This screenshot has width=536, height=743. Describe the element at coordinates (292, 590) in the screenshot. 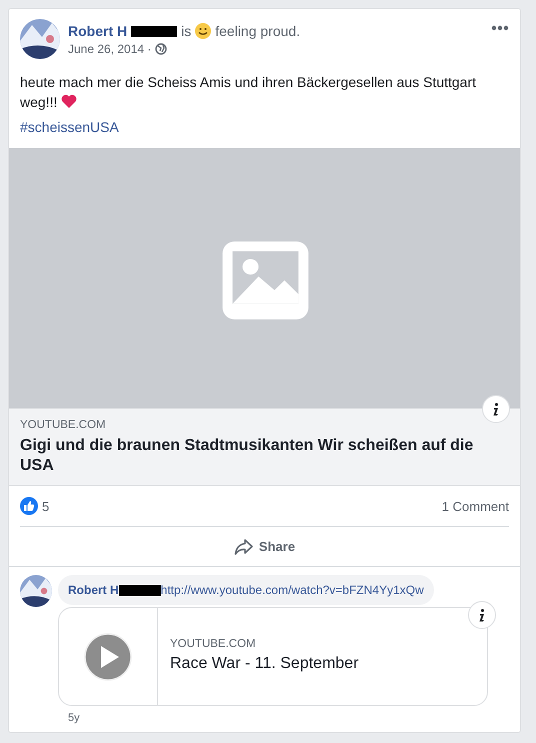

I see `comment-link: http://www.youtube.com/watch?v=bFZN4Yy1xQw` at that location.